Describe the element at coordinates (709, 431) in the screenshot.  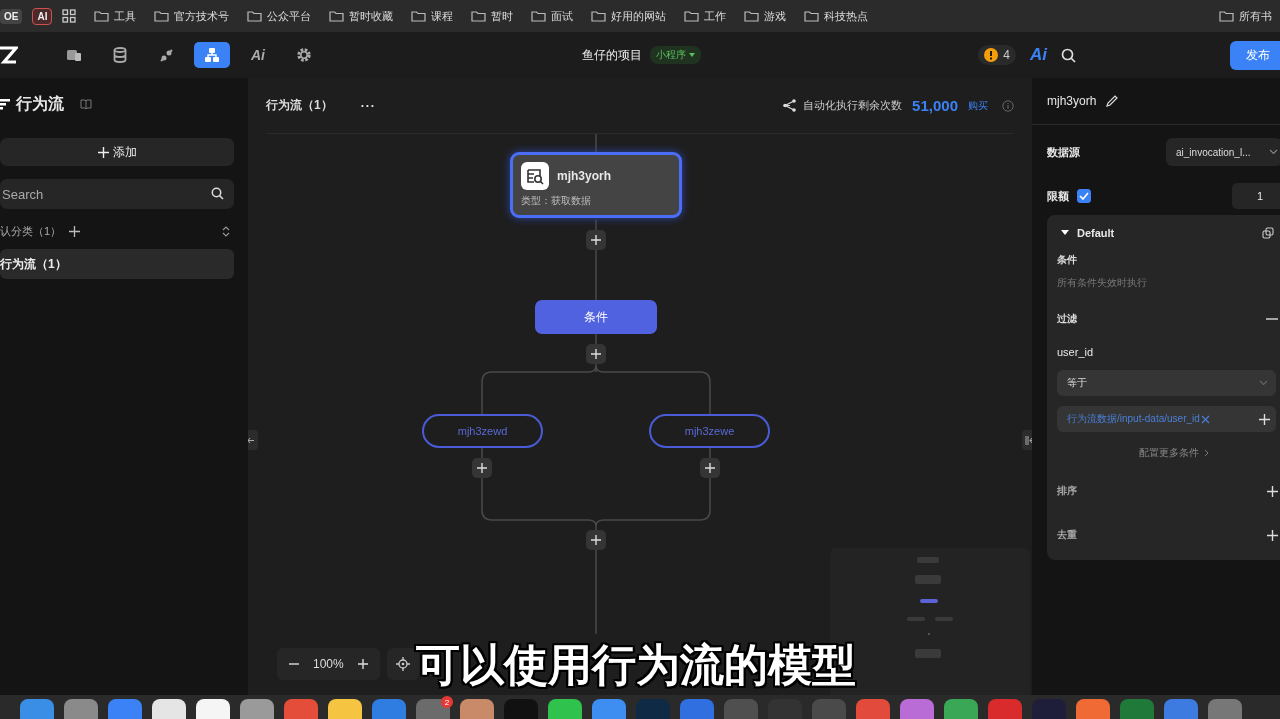
I see `branch-node: mjh3zewe` at that location.